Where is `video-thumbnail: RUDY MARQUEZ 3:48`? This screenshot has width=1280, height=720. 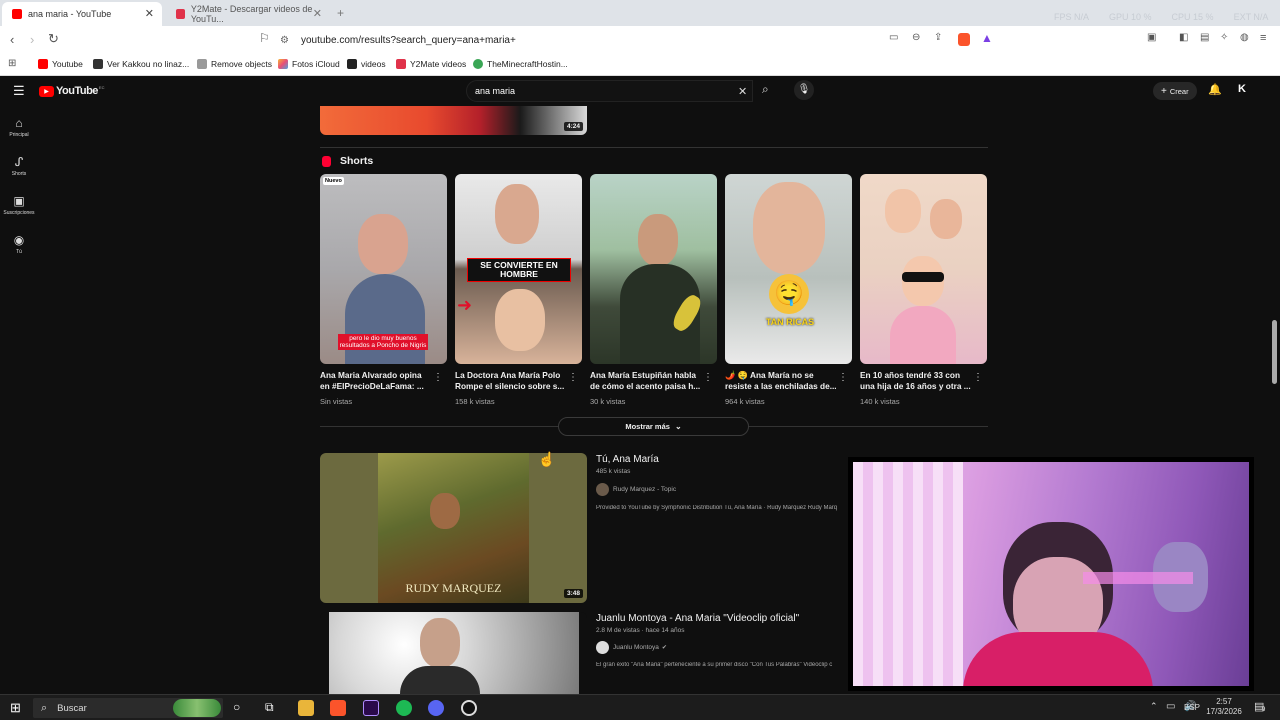 video-thumbnail: RUDY MARQUEZ 3:48 is located at coordinates (453, 528).